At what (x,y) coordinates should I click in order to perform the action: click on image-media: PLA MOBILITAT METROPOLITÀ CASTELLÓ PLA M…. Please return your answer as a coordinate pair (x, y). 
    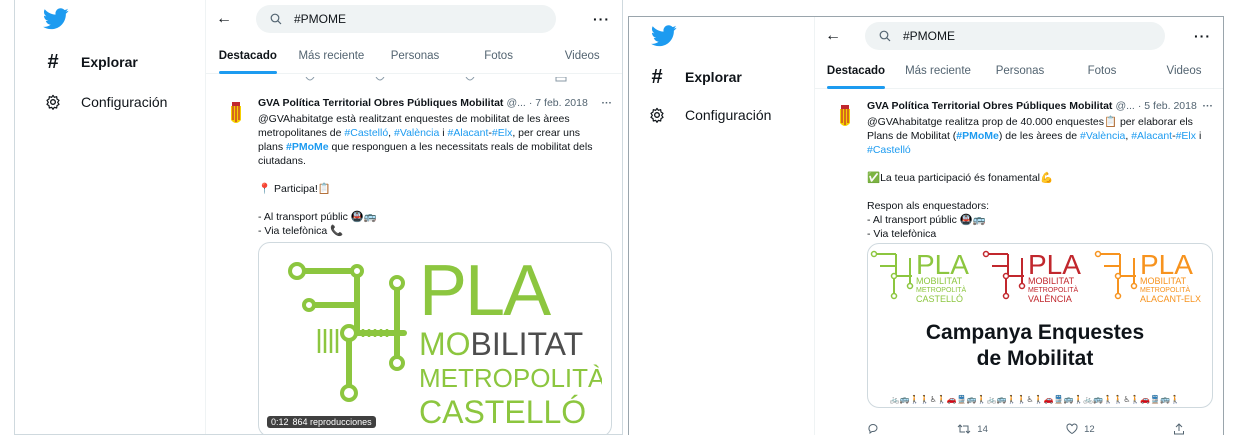
    Looking at the image, I should click on (1040, 325).